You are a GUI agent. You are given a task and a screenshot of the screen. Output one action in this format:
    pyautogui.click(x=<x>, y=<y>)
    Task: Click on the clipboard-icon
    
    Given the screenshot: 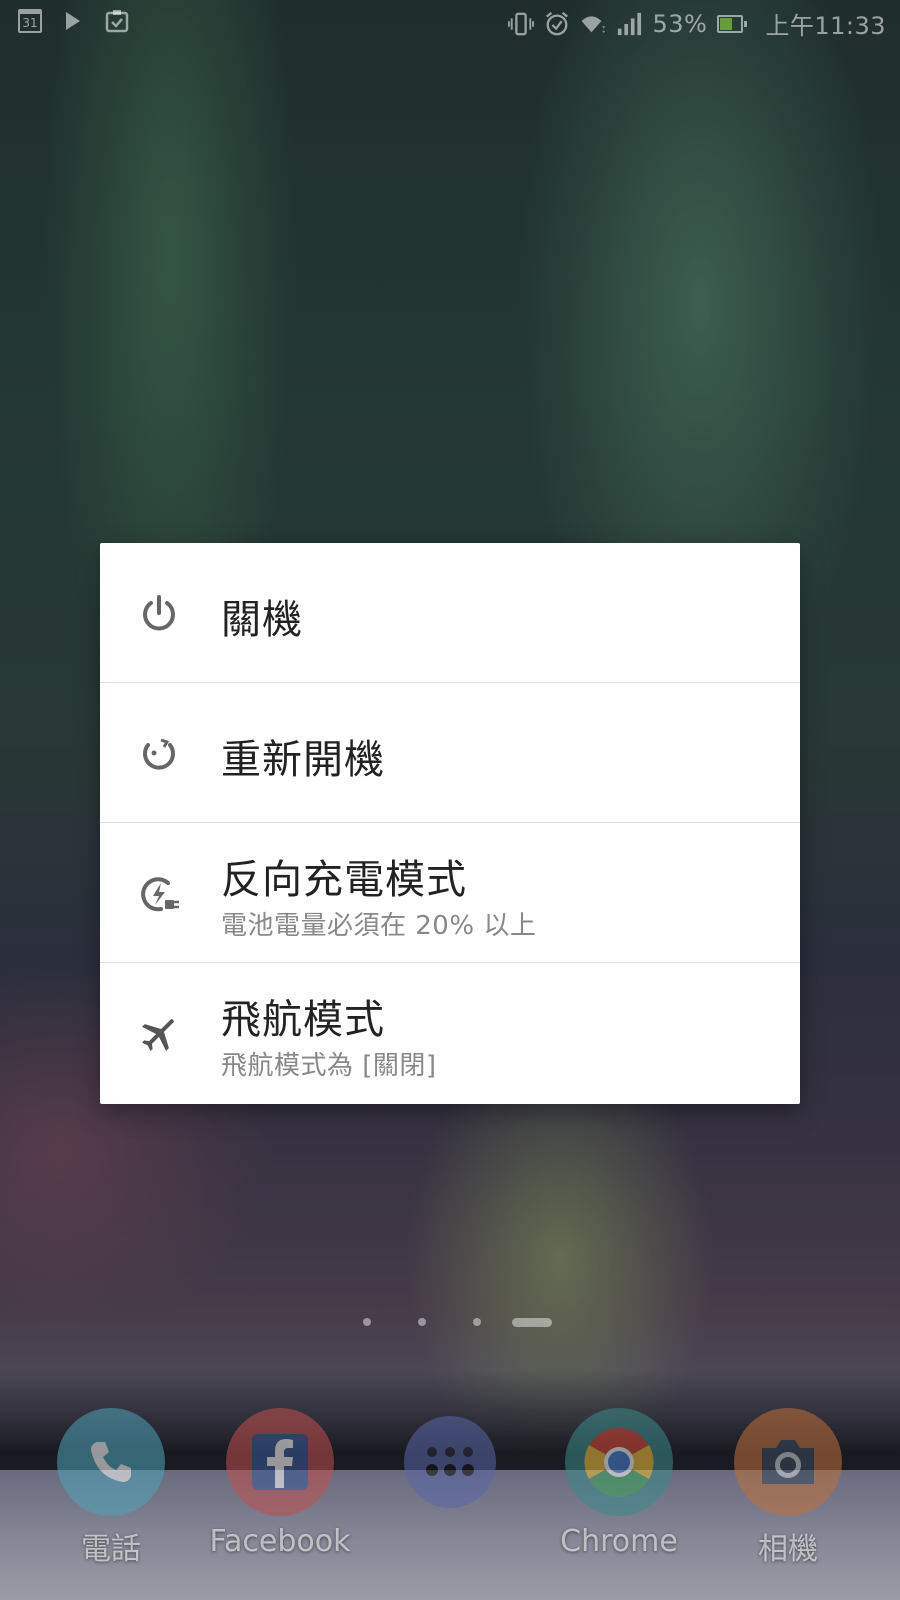 What is the action you would take?
    pyautogui.click(x=117, y=21)
    